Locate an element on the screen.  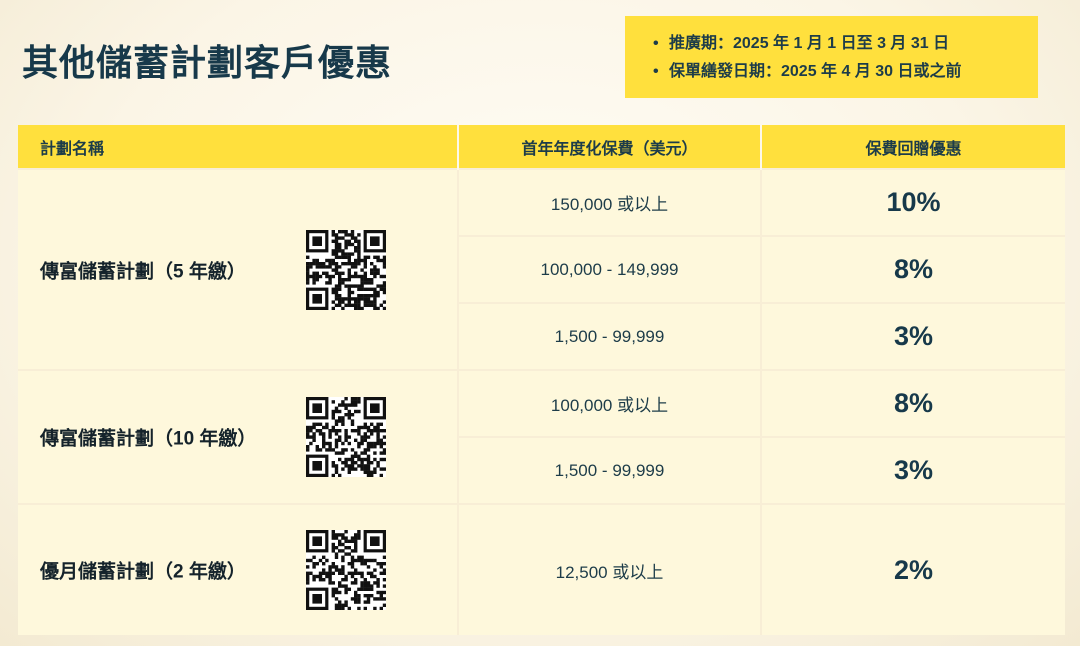
plan-name: 優月儲蓄計劃（2 年繳） is located at coordinates (143, 572).